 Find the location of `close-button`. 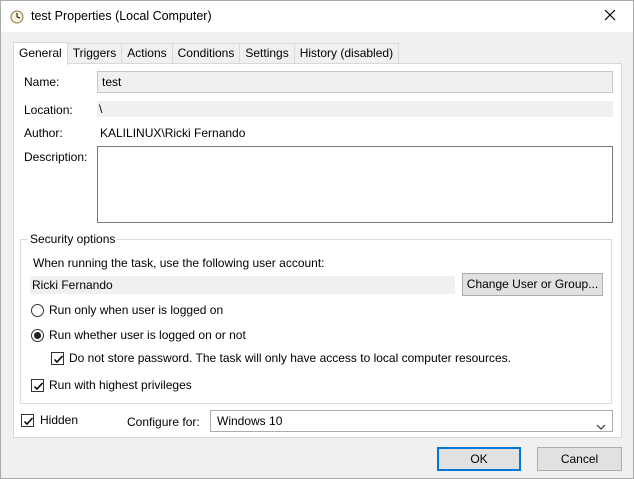

close-button is located at coordinates (610, 16).